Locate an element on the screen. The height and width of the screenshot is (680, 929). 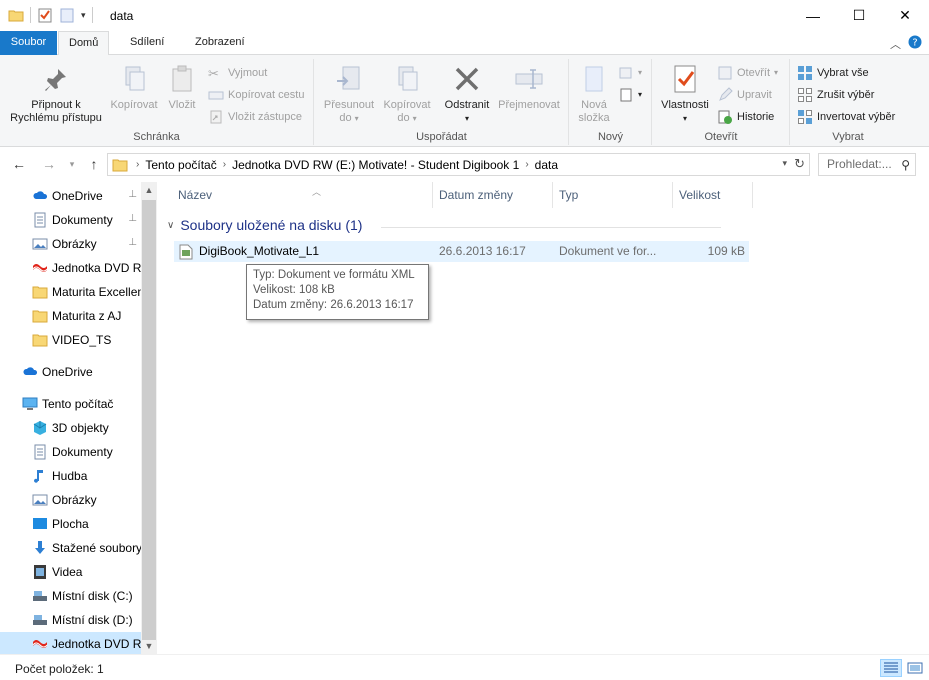
paste-button: Vložit is located at coordinates (182, 87).